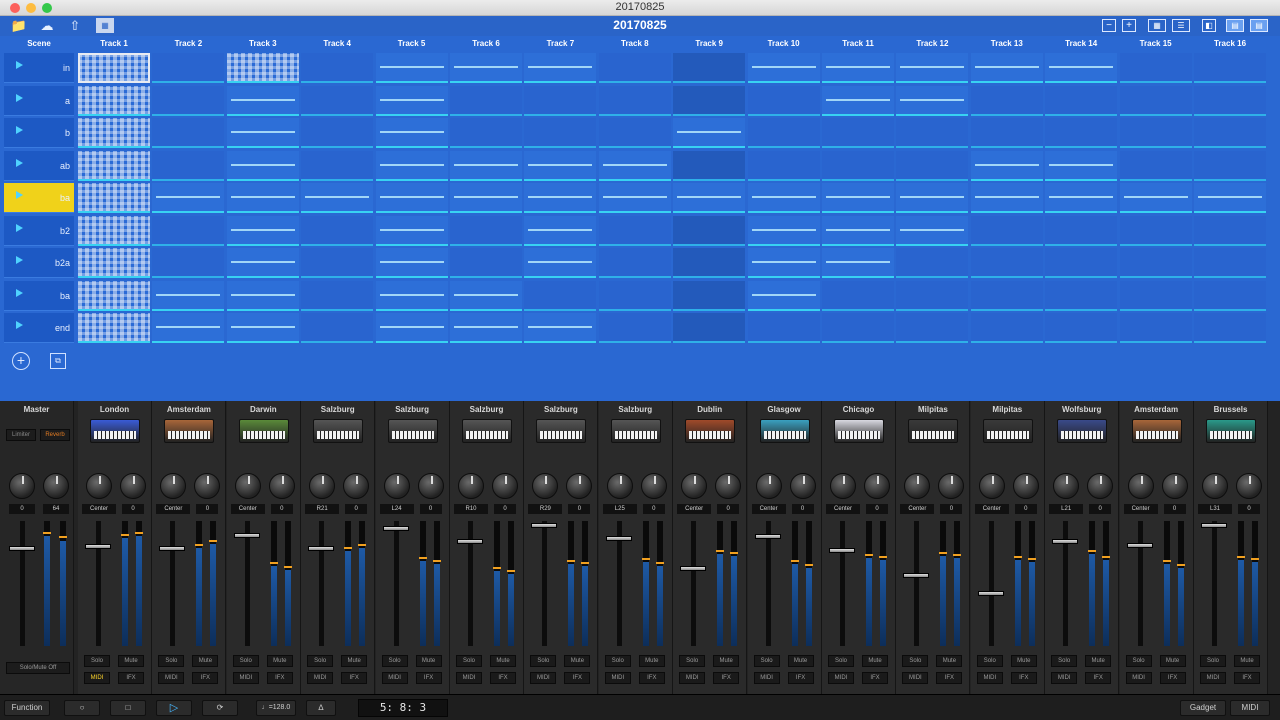  I want to click on tempo-display: ♩=128.0, so click(276, 708).